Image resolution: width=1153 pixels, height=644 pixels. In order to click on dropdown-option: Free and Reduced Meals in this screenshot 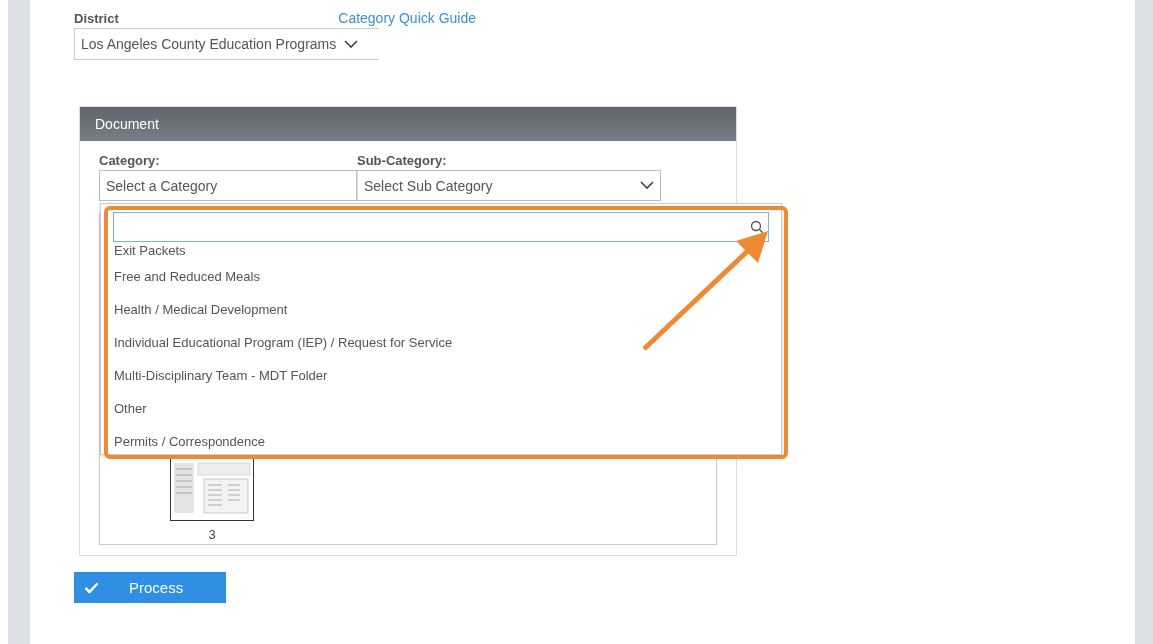, I will do `click(447, 276)`.